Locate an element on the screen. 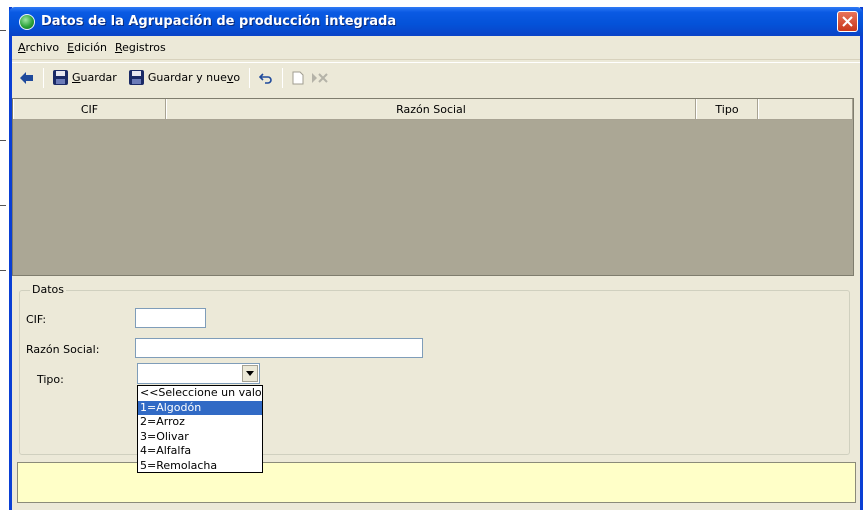 The height and width of the screenshot is (510, 865). chevron-down-icon is located at coordinates (250, 373).